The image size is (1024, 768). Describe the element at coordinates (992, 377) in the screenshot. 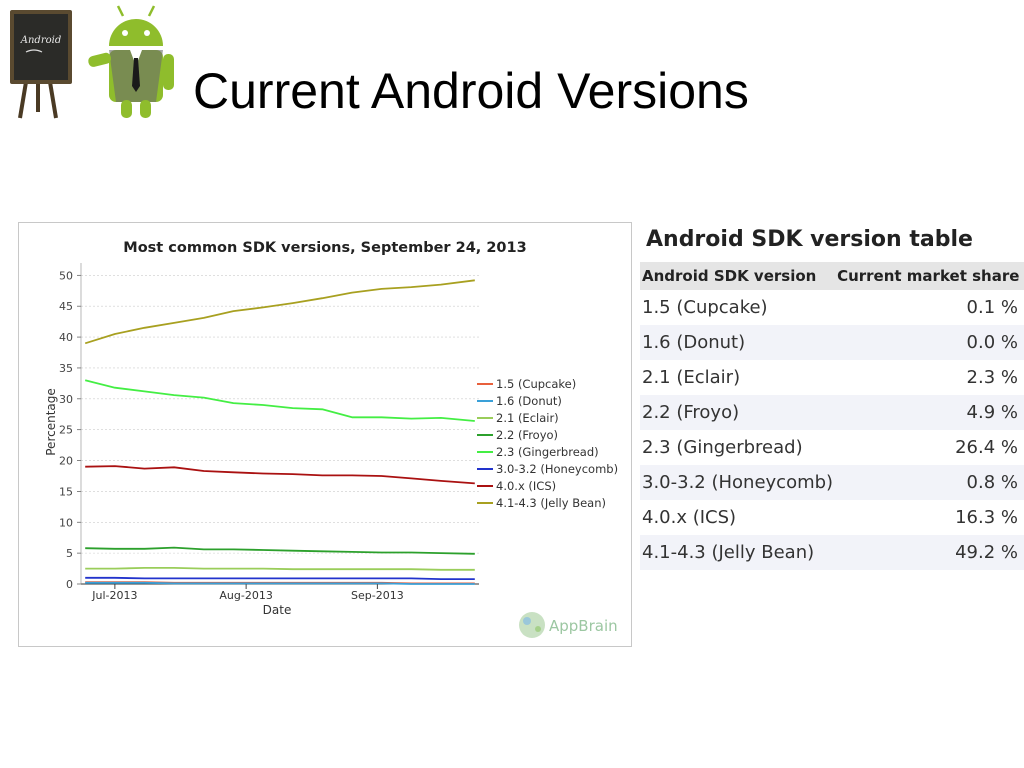

I see `share-cell: 2.3 %` at that location.